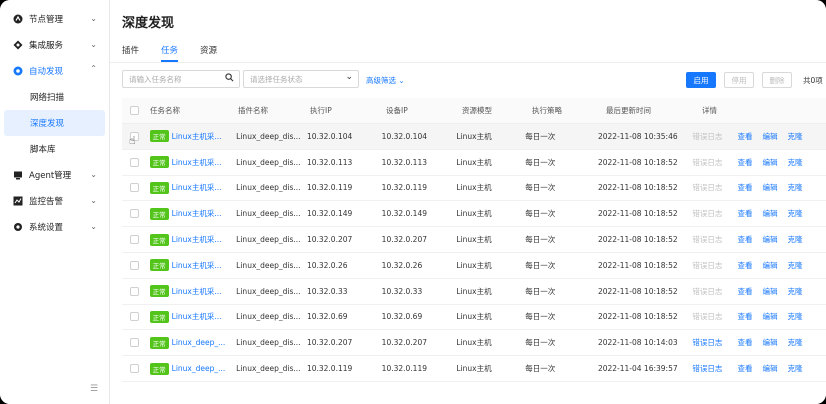 This screenshot has width=826, height=404. I want to click on row-actions: 查看 编辑 克隆, so click(782, 316).